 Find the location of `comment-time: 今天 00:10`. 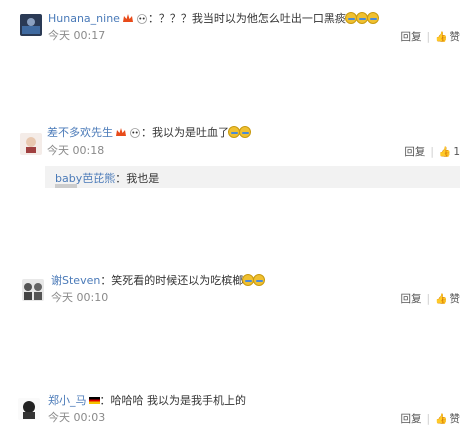

comment-time: 今天 00:10 is located at coordinates (80, 297).